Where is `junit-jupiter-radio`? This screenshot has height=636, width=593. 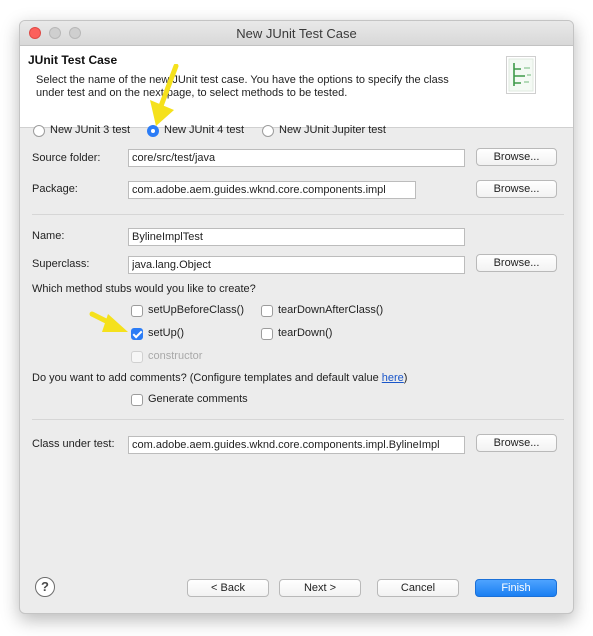
junit-jupiter-radio is located at coordinates (268, 131).